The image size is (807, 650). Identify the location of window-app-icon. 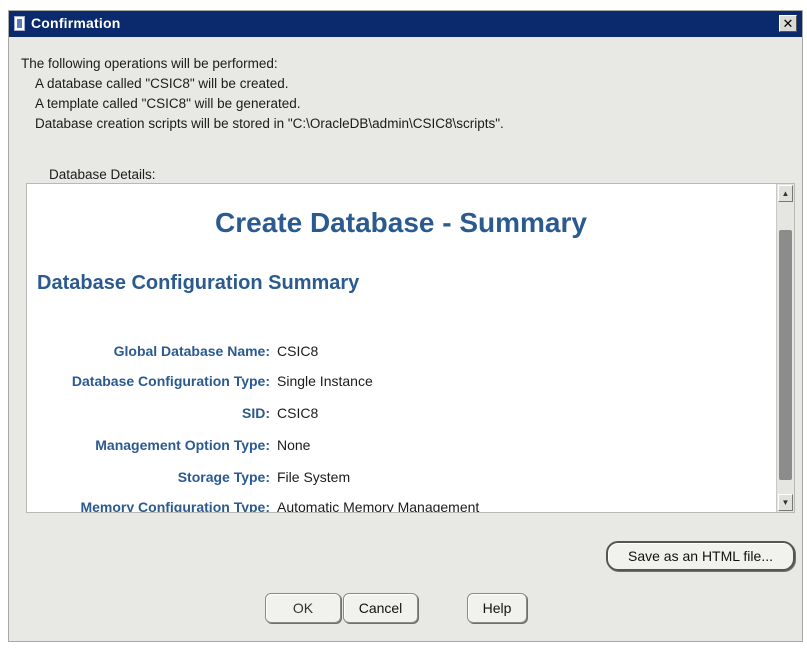
(19, 23).